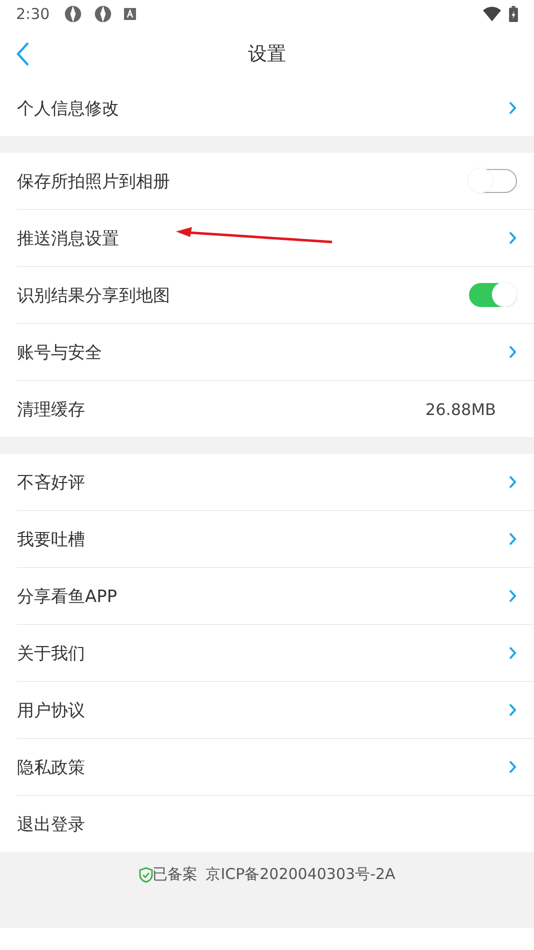  What do you see at coordinates (130, 14) in the screenshot?
I see `keyboard-icon` at bounding box center [130, 14].